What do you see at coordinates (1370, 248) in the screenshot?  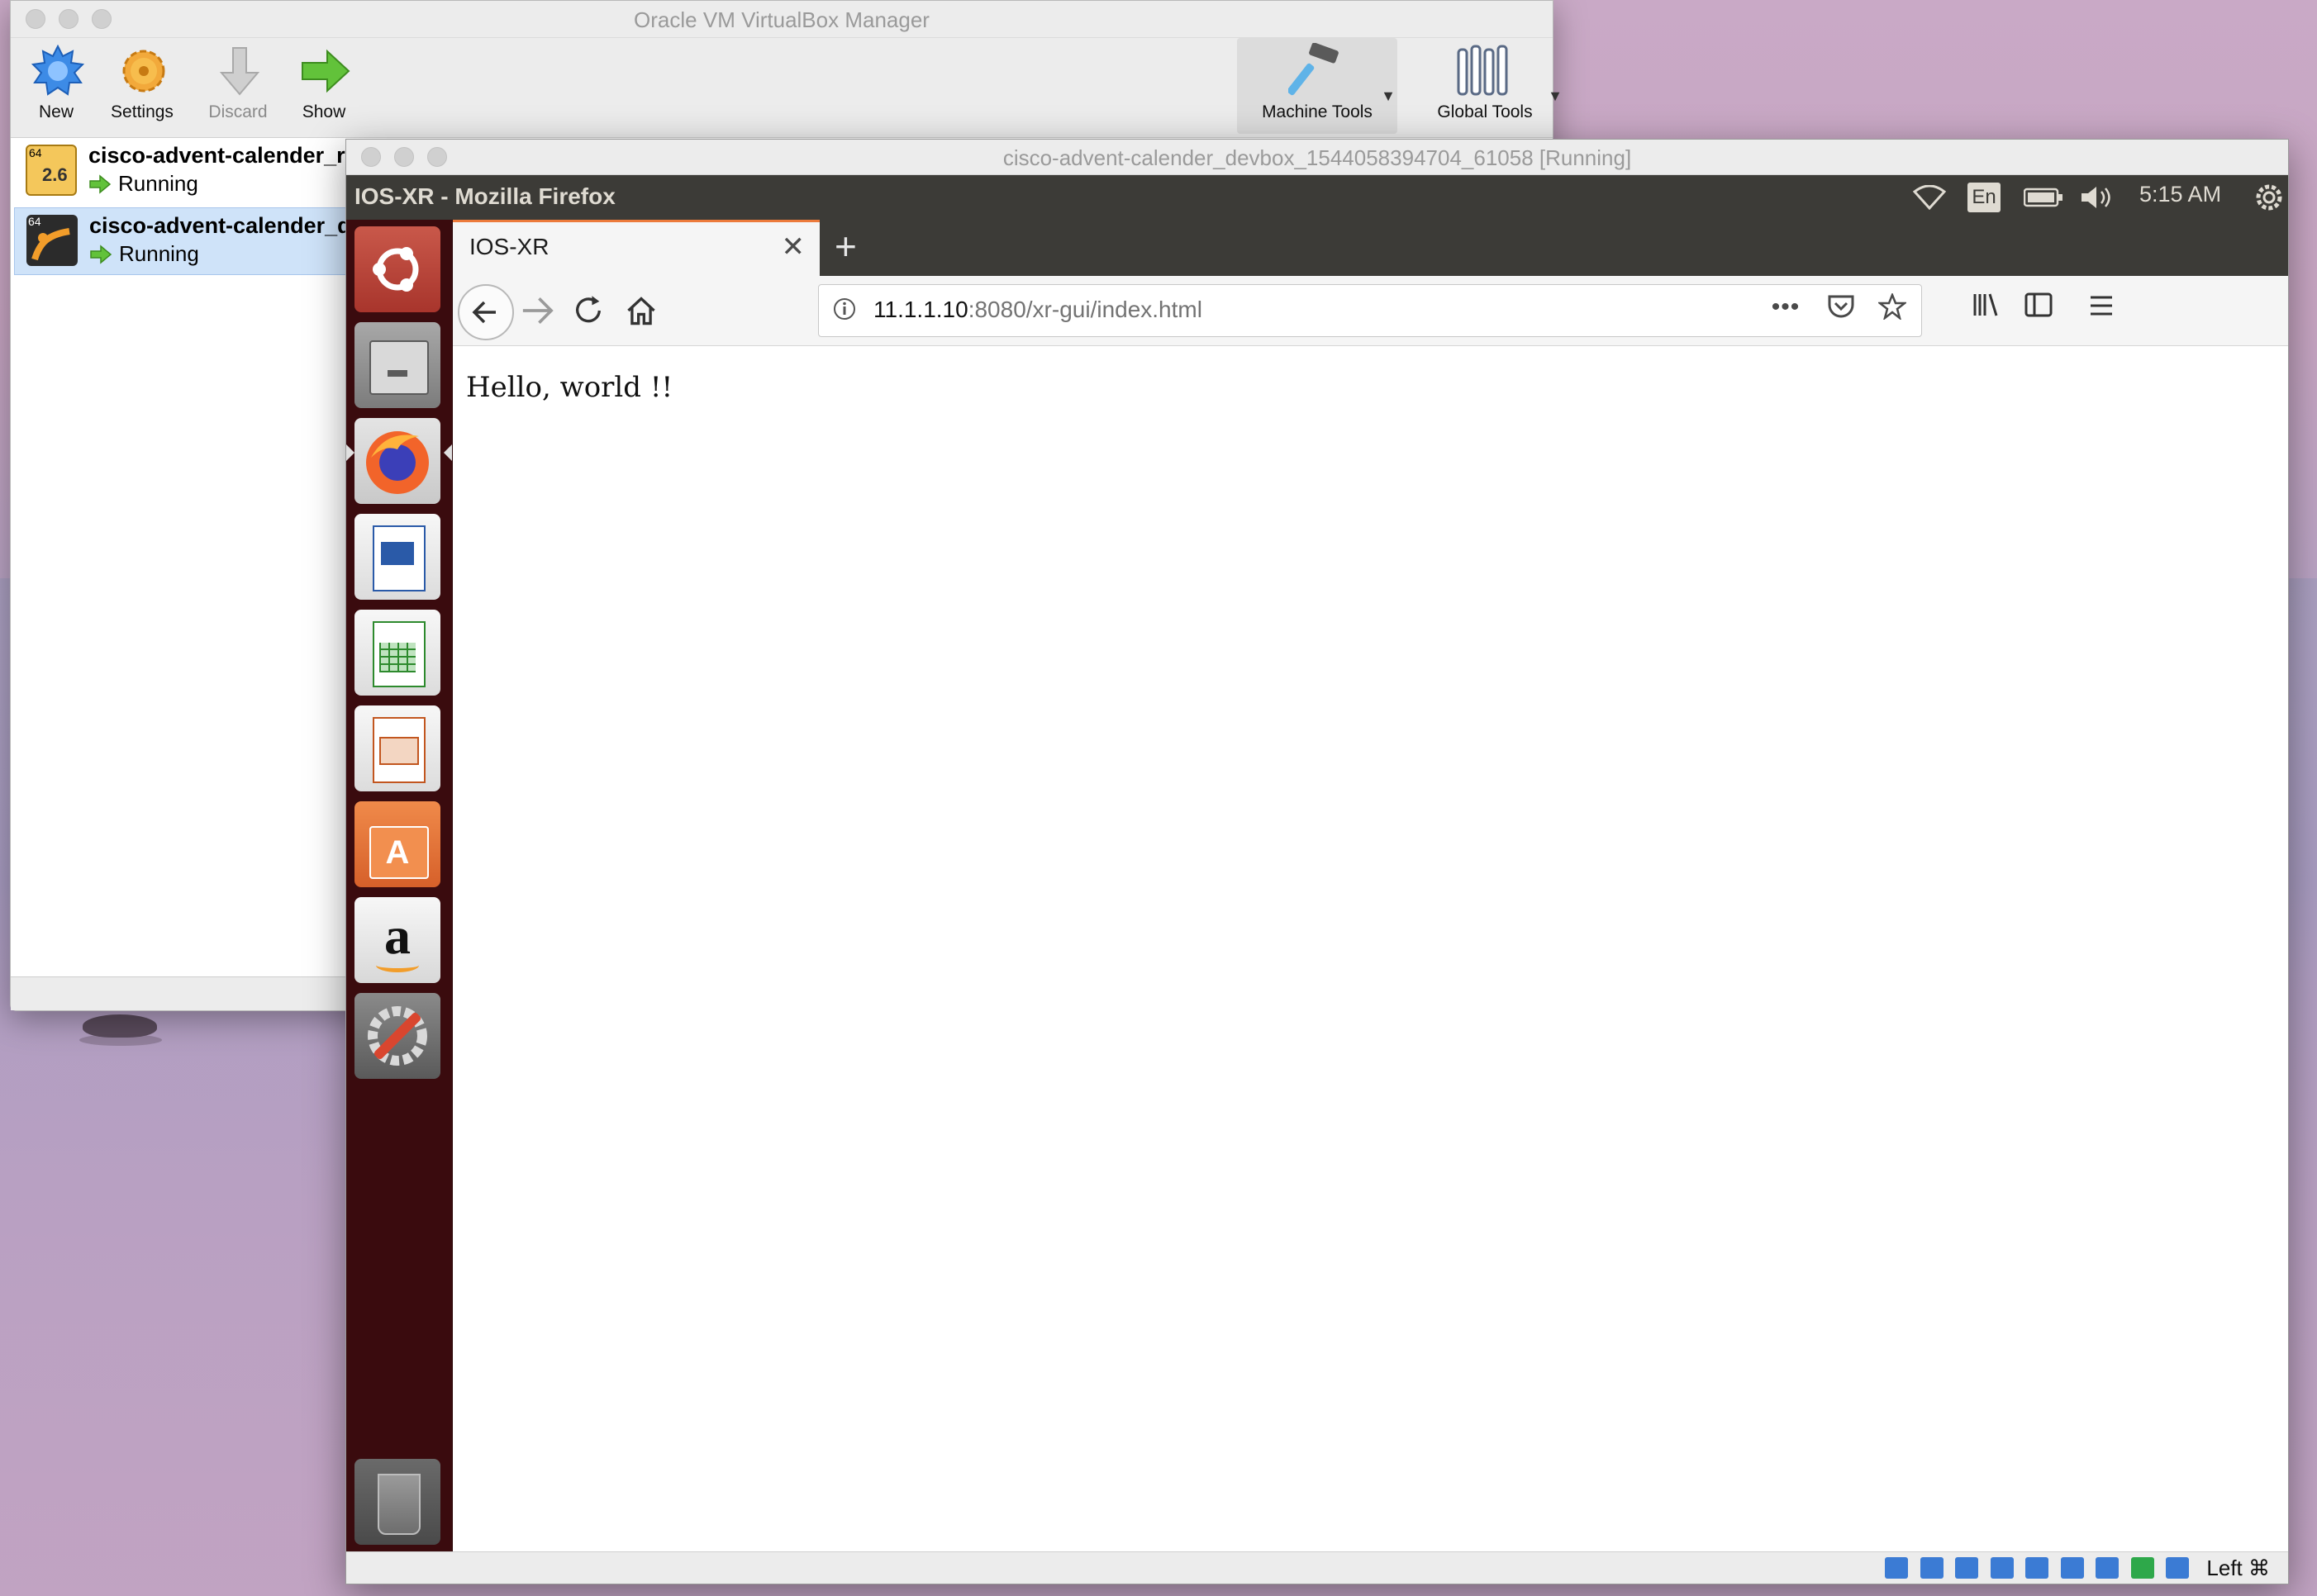 I see `tab-bar: IOS-XR ✕ +` at bounding box center [1370, 248].